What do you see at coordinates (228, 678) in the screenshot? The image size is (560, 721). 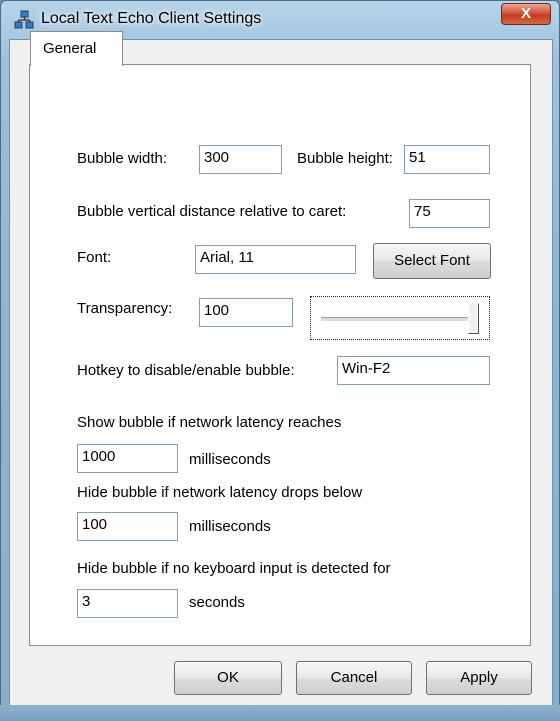 I see `ok-button: OK` at bounding box center [228, 678].